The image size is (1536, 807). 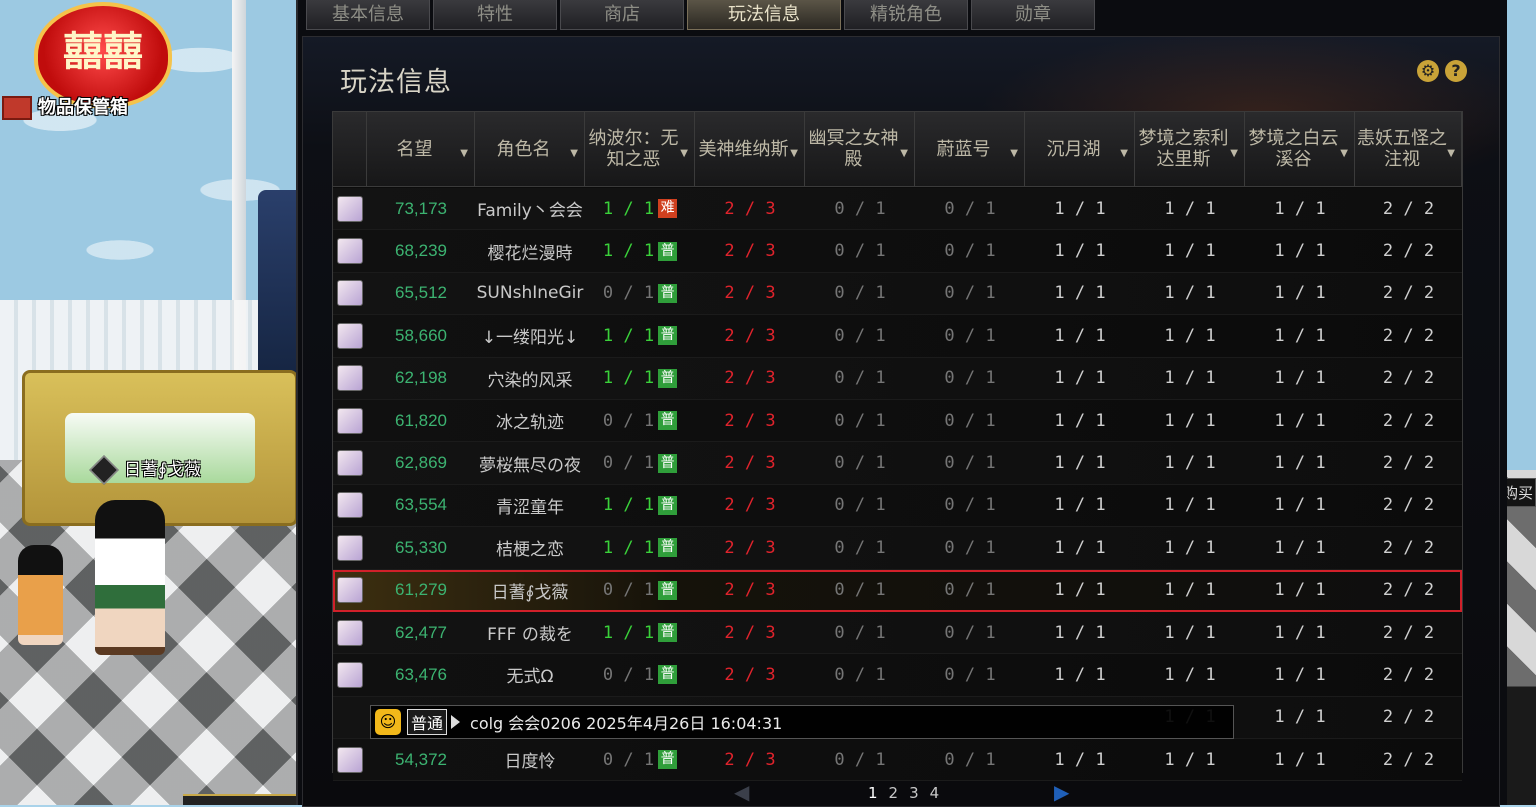 I want to click on fame-value: 62,198, so click(x=421, y=378).